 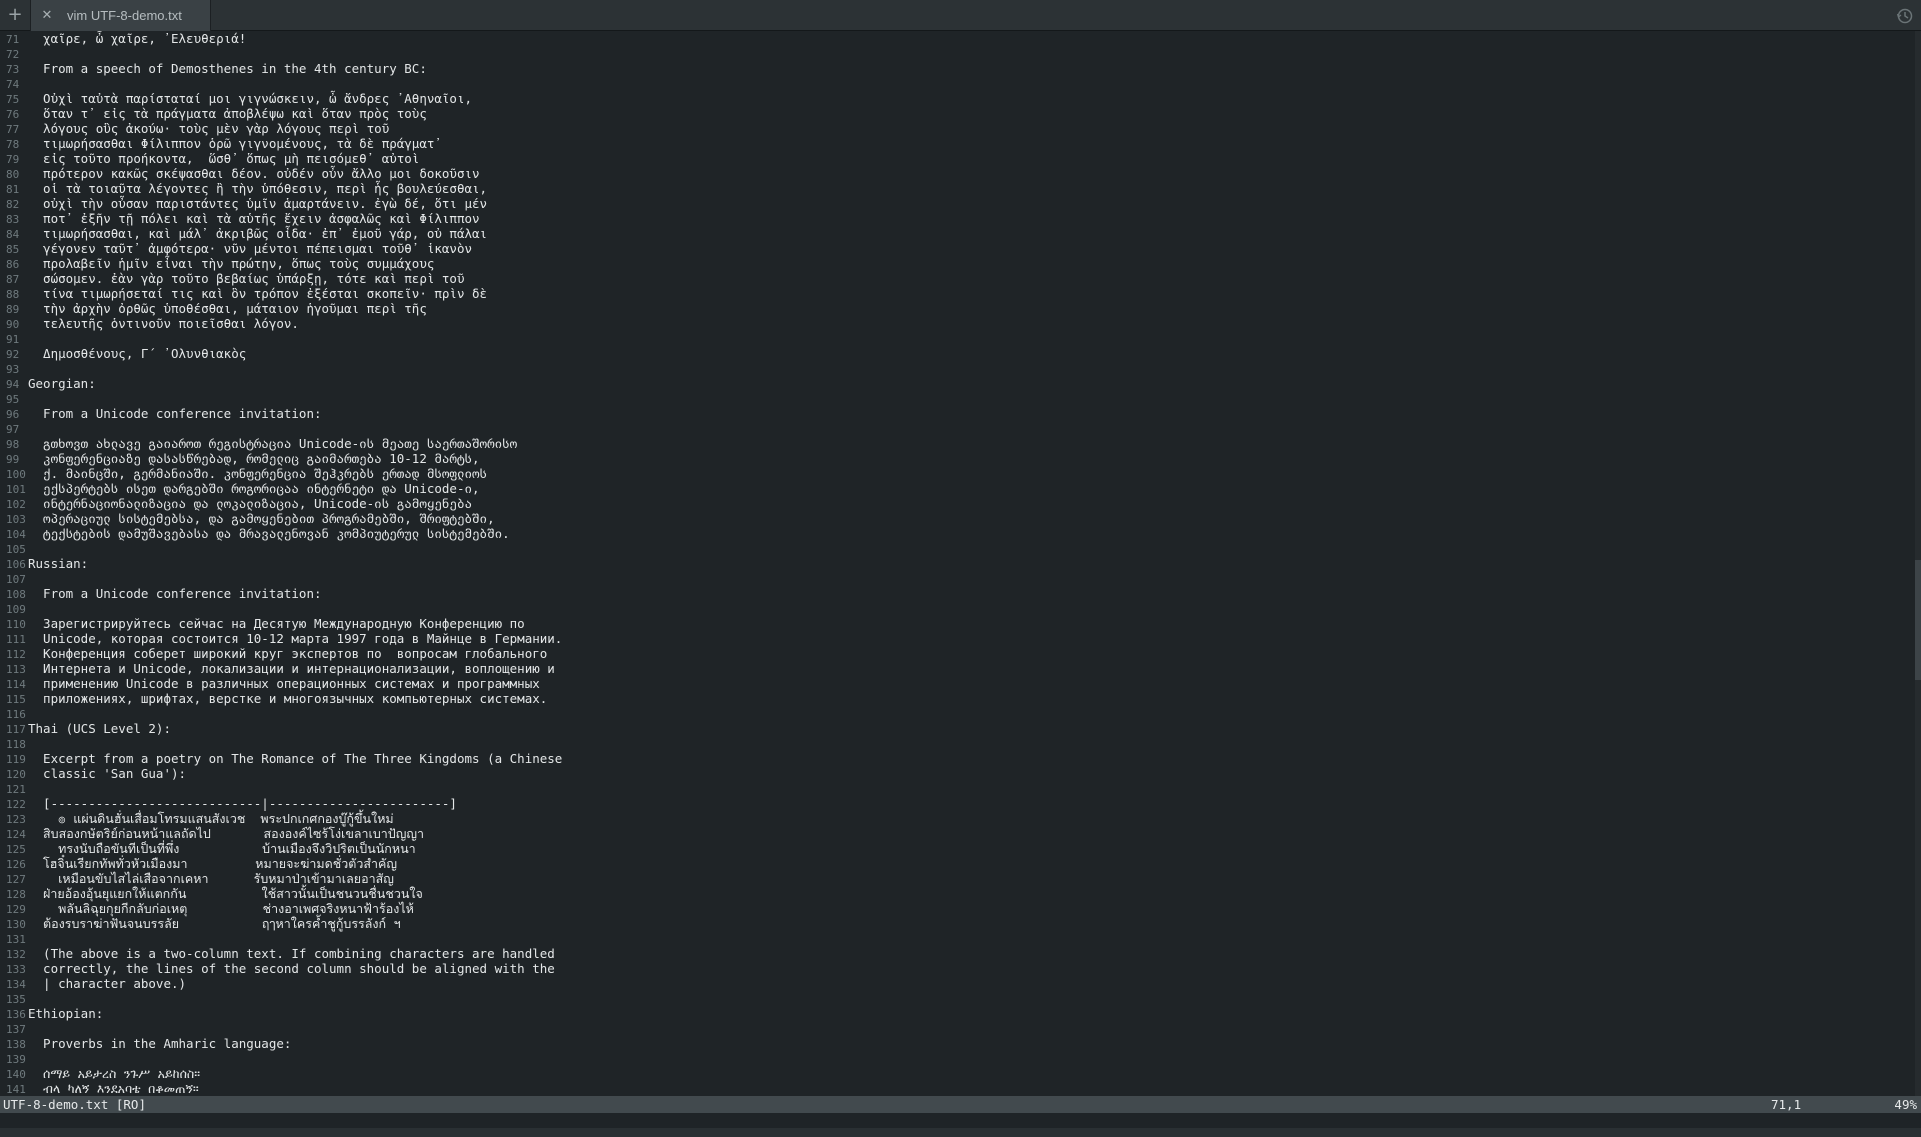 What do you see at coordinates (957, 83) in the screenshot?
I see `editor-line: 74` at bounding box center [957, 83].